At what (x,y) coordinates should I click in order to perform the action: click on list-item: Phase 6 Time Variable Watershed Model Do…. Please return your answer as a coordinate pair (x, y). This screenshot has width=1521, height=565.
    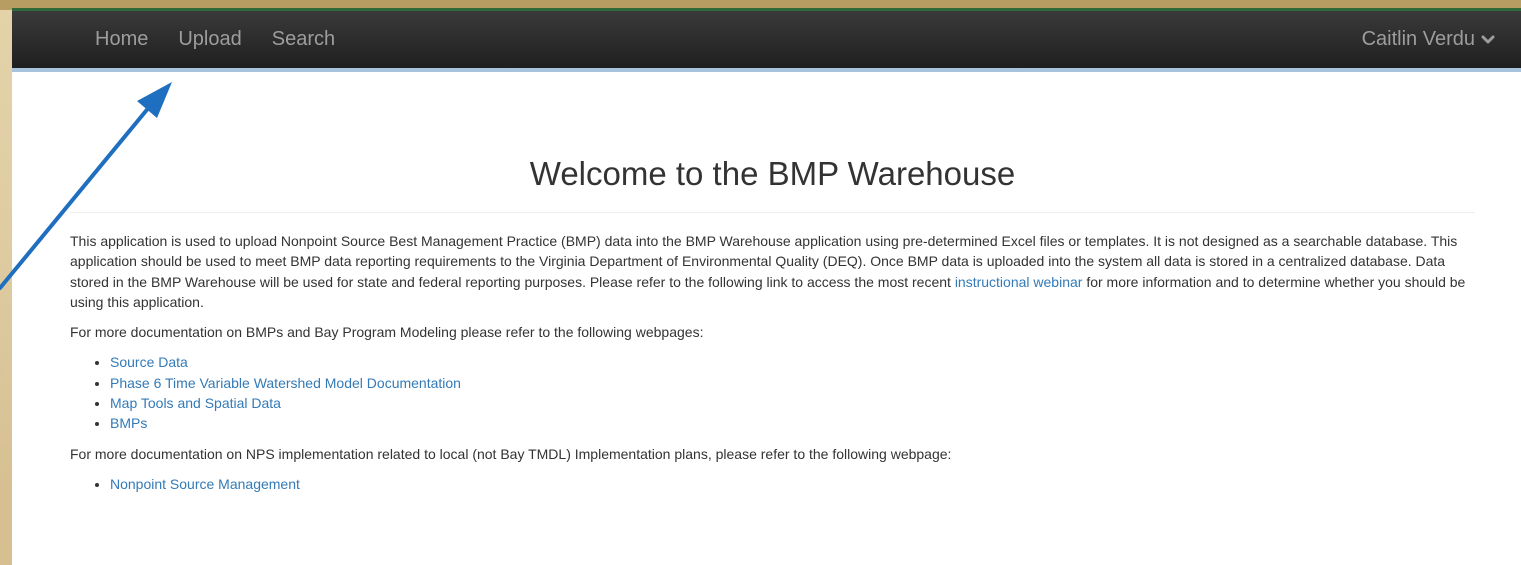
    Looking at the image, I should click on (792, 383).